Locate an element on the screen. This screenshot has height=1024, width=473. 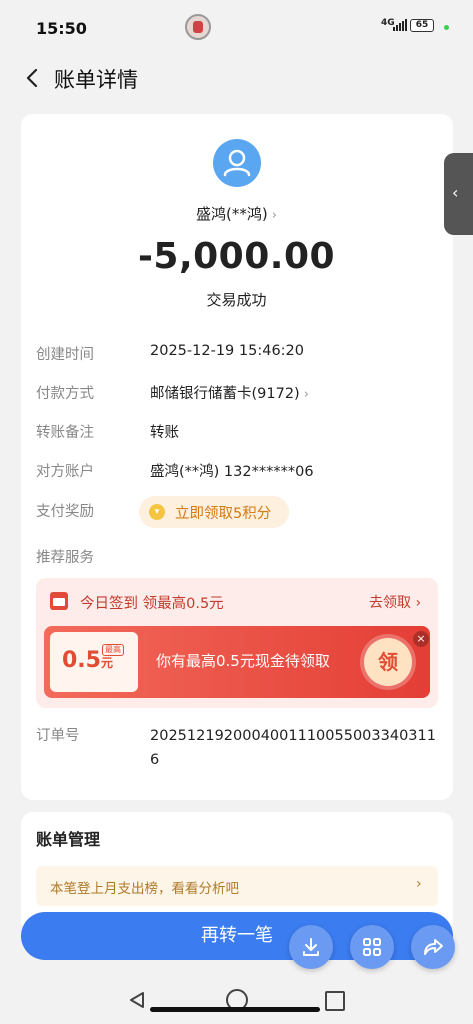
status-bar: 15:50 4G 65 is located at coordinates (236, 27).